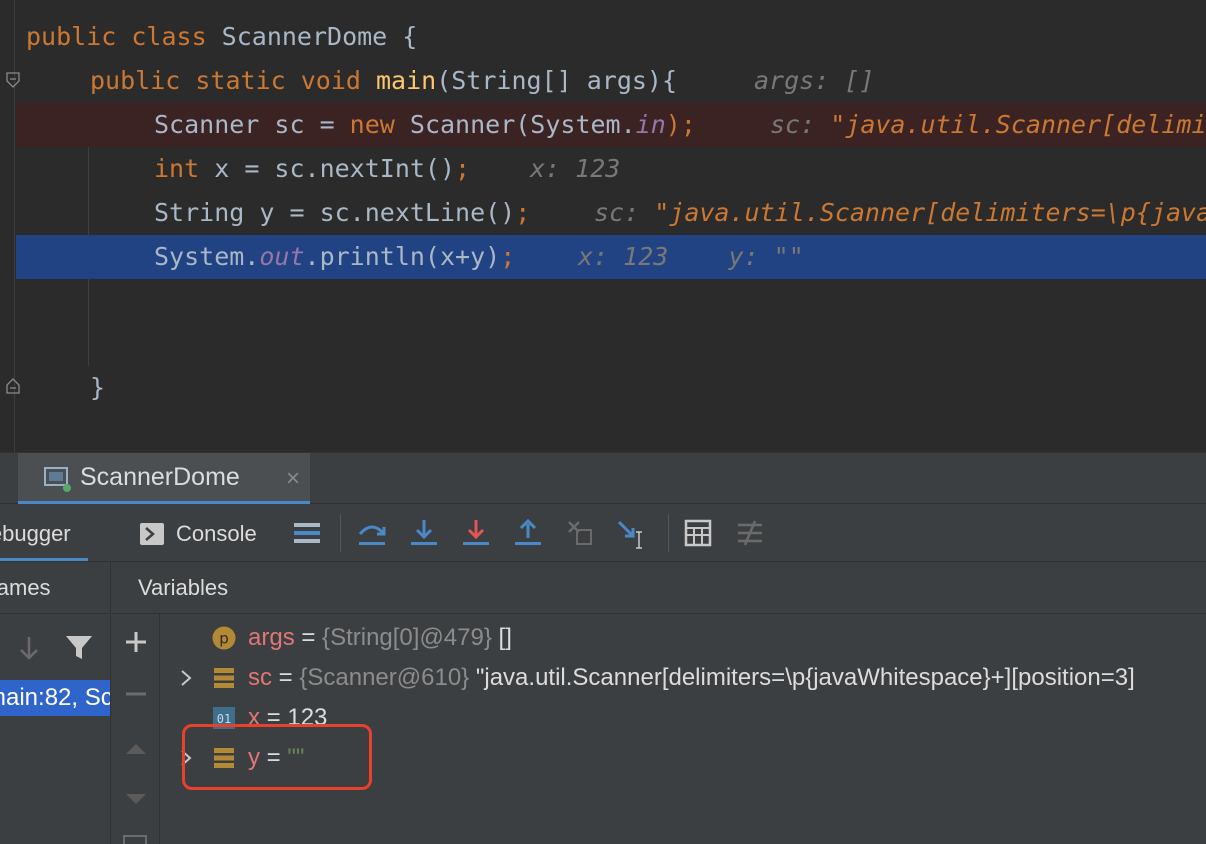  I want to click on code-line-6-current: System.out.println(x+y); x: 123 y: "", so click(611, 257).